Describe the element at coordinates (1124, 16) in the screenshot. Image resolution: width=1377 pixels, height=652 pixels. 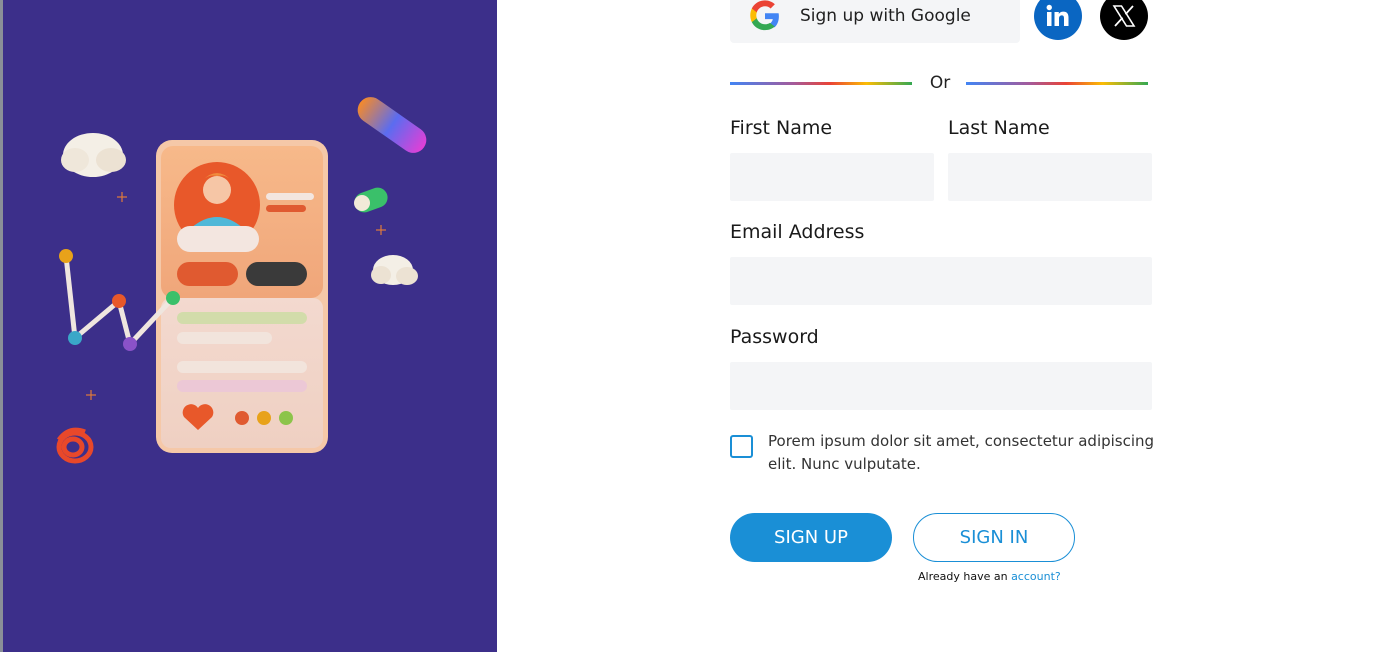
I see `x-logo-icon` at that location.